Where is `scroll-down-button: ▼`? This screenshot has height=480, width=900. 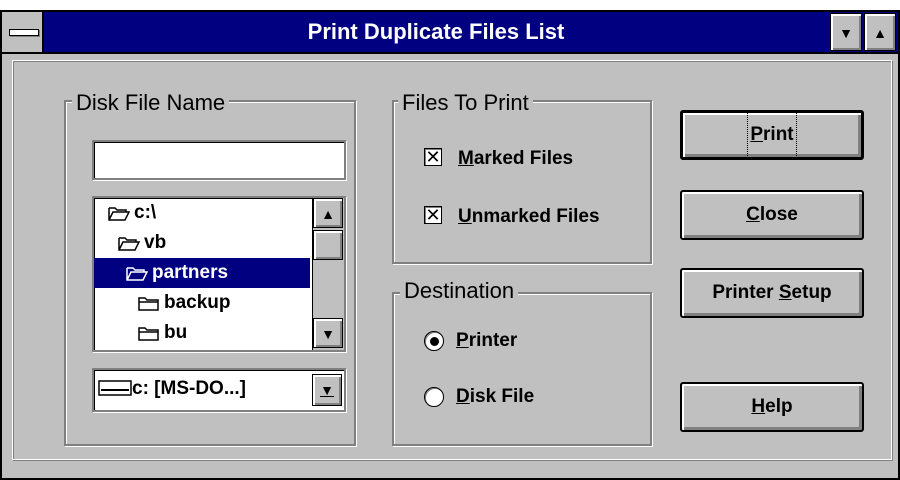 scroll-down-button: ▼ is located at coordinates (328, 333).